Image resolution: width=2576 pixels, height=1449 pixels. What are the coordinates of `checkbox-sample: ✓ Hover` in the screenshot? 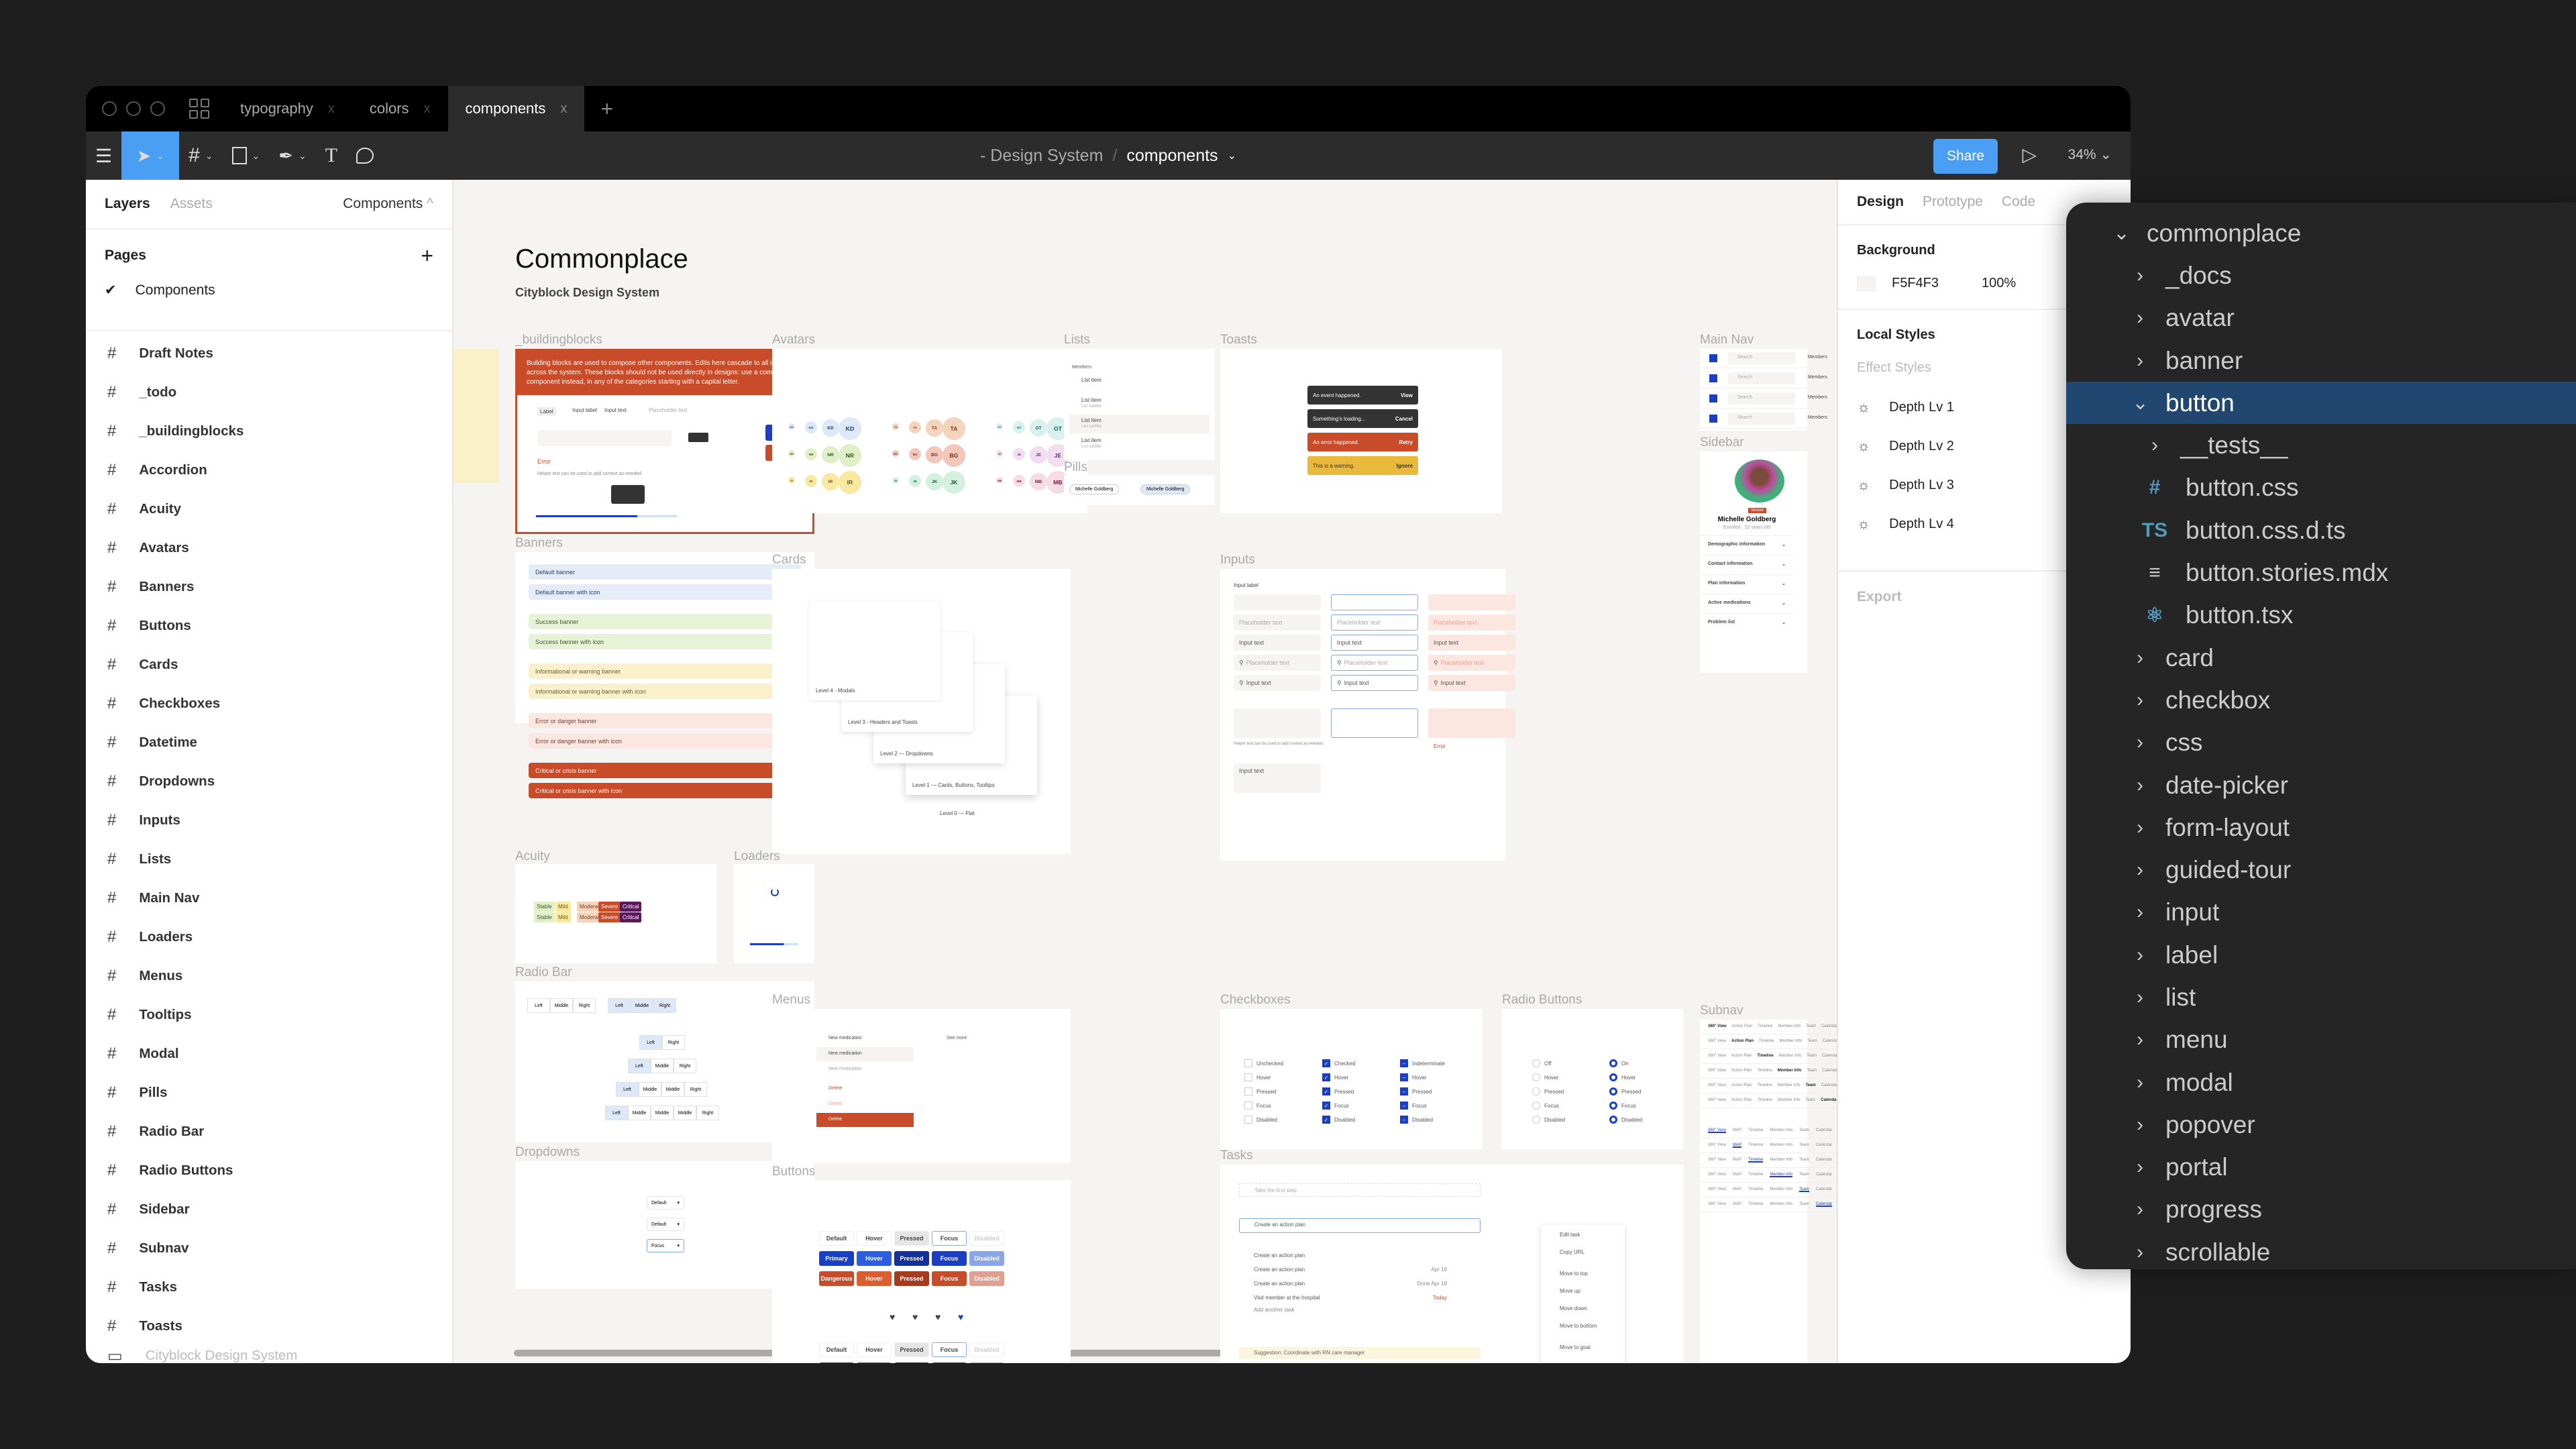 It's located at (1335, 1077).